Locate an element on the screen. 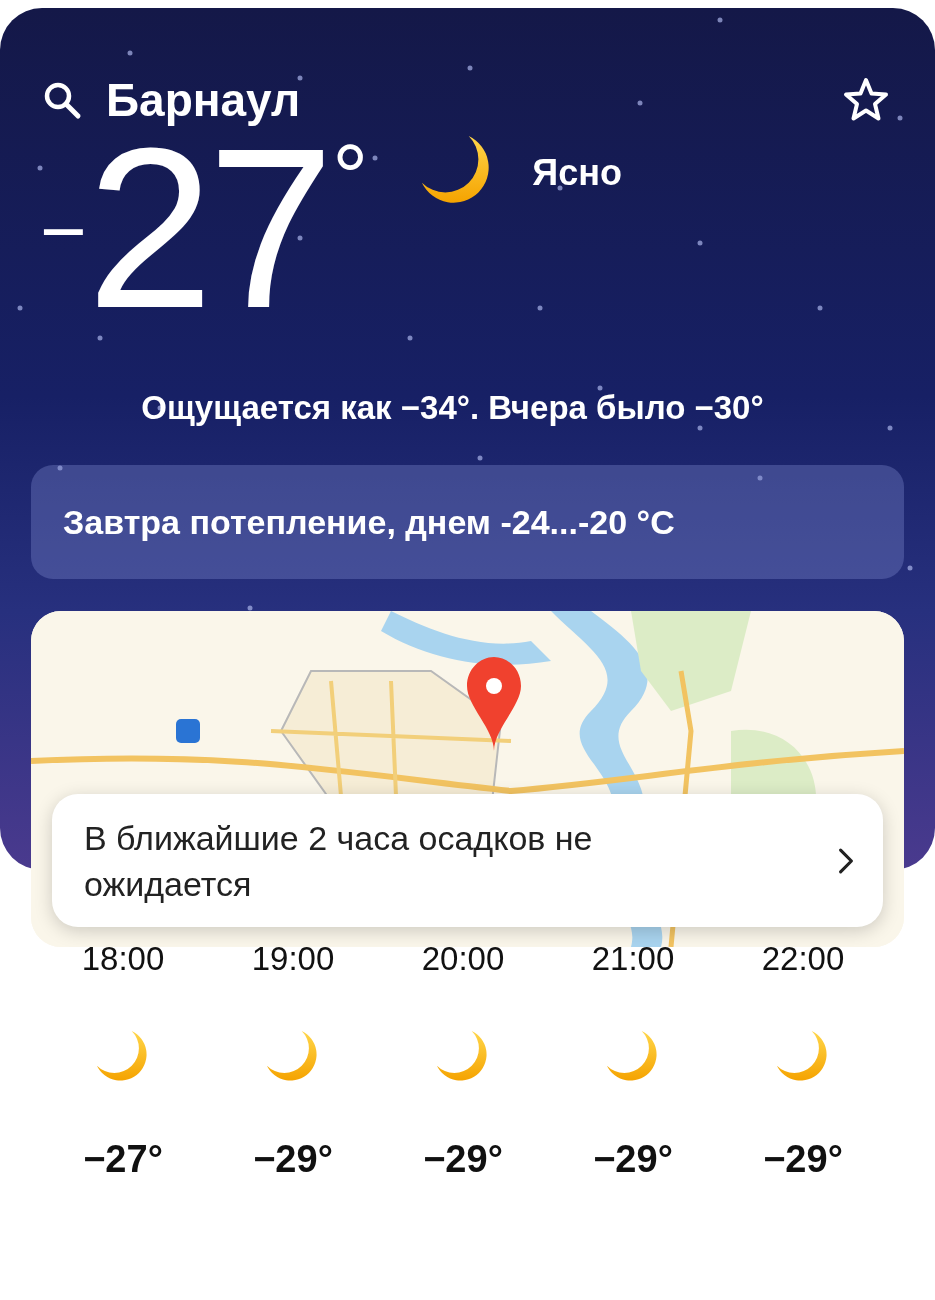  search-icon is located at coordinates (62, 100).